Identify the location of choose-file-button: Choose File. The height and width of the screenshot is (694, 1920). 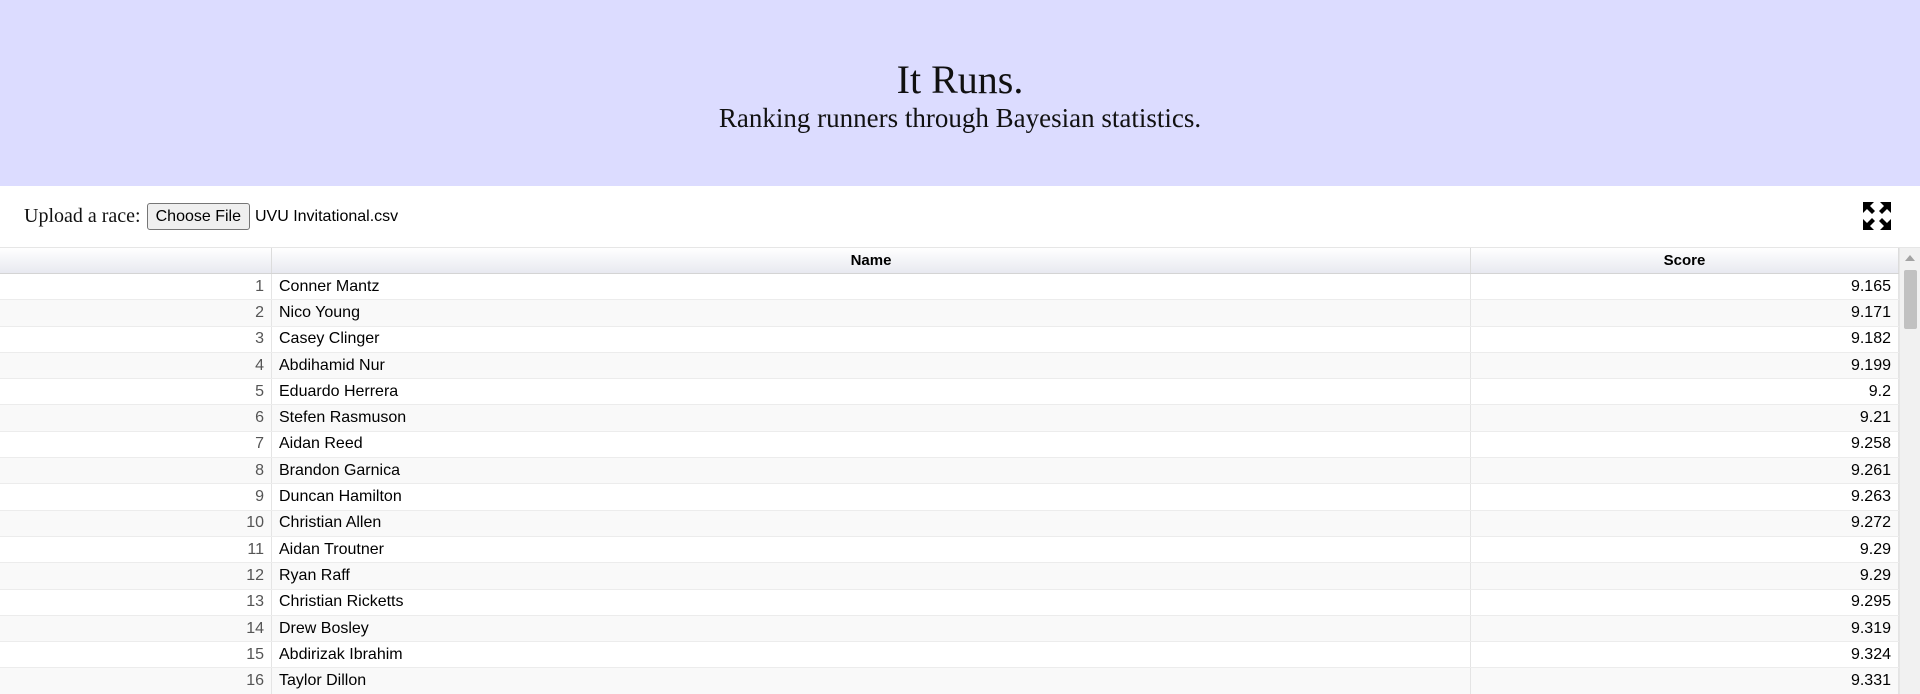
(198, 216).